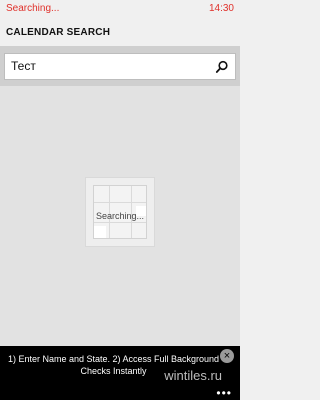  I want to click on app-bar: •••, so click(120, 393).